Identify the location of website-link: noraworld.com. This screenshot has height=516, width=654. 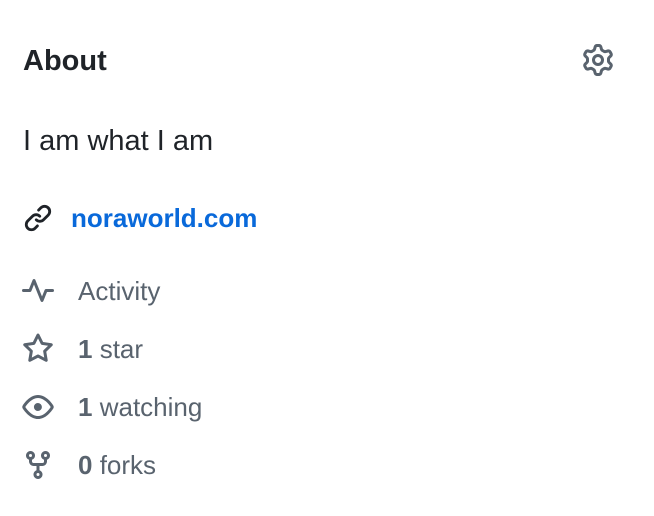
(164, 218).